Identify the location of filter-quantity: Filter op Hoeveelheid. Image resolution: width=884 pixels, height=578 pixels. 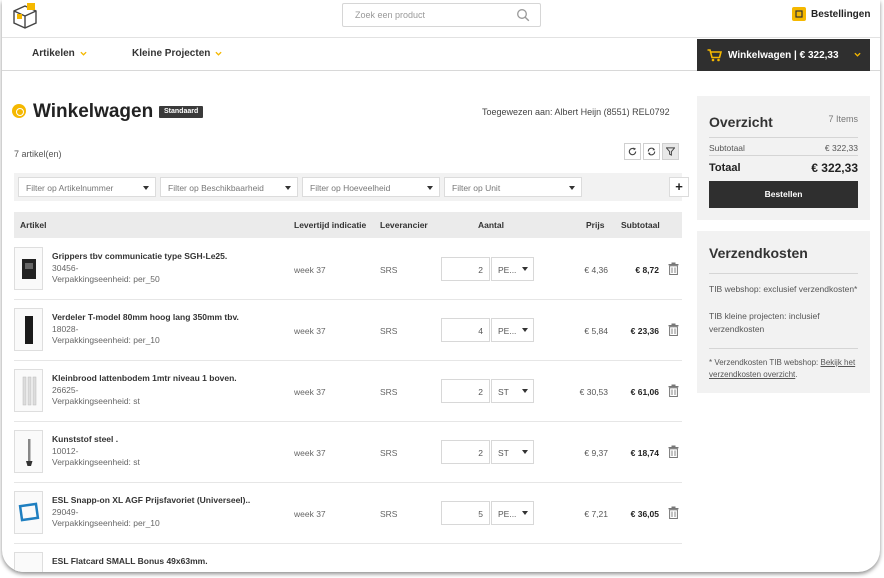
(371, 187).